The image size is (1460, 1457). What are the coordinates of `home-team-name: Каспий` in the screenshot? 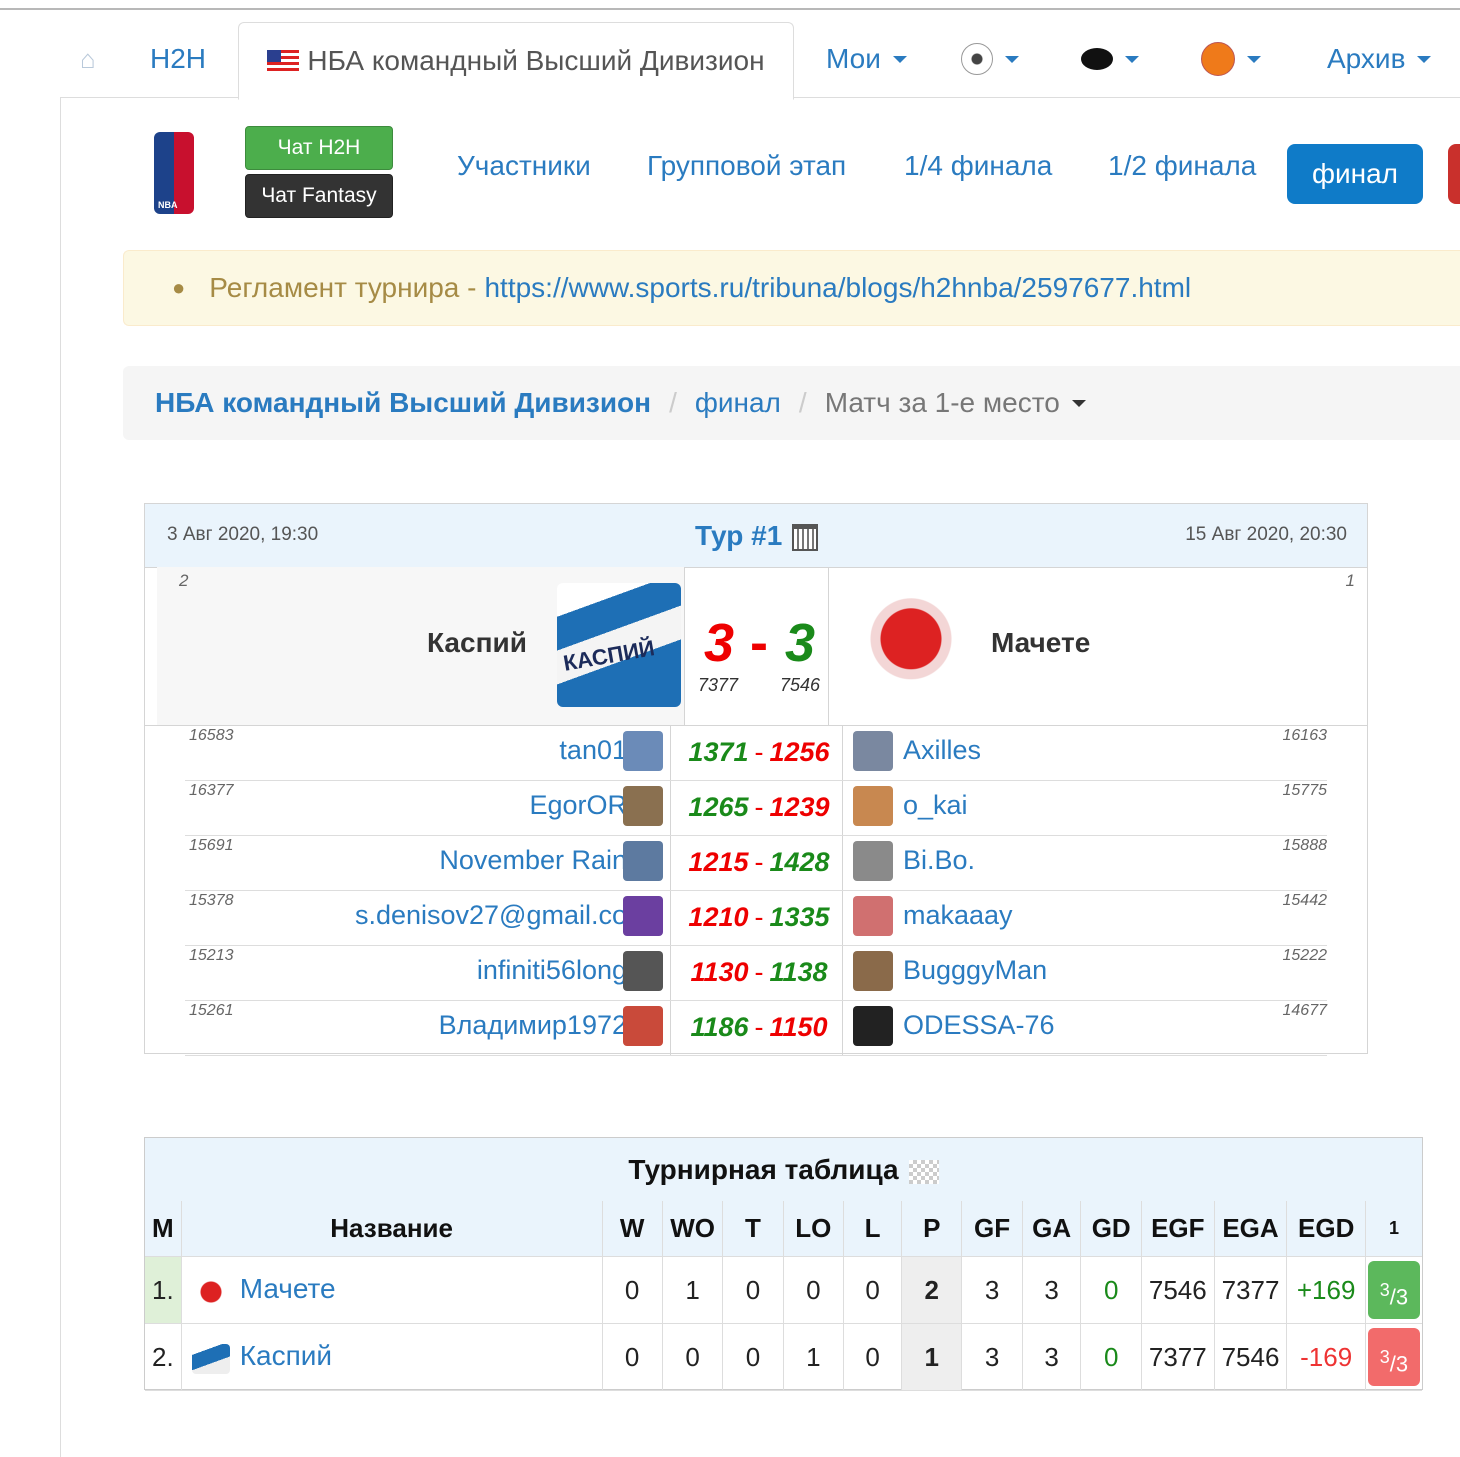 It's located at (477, 643).